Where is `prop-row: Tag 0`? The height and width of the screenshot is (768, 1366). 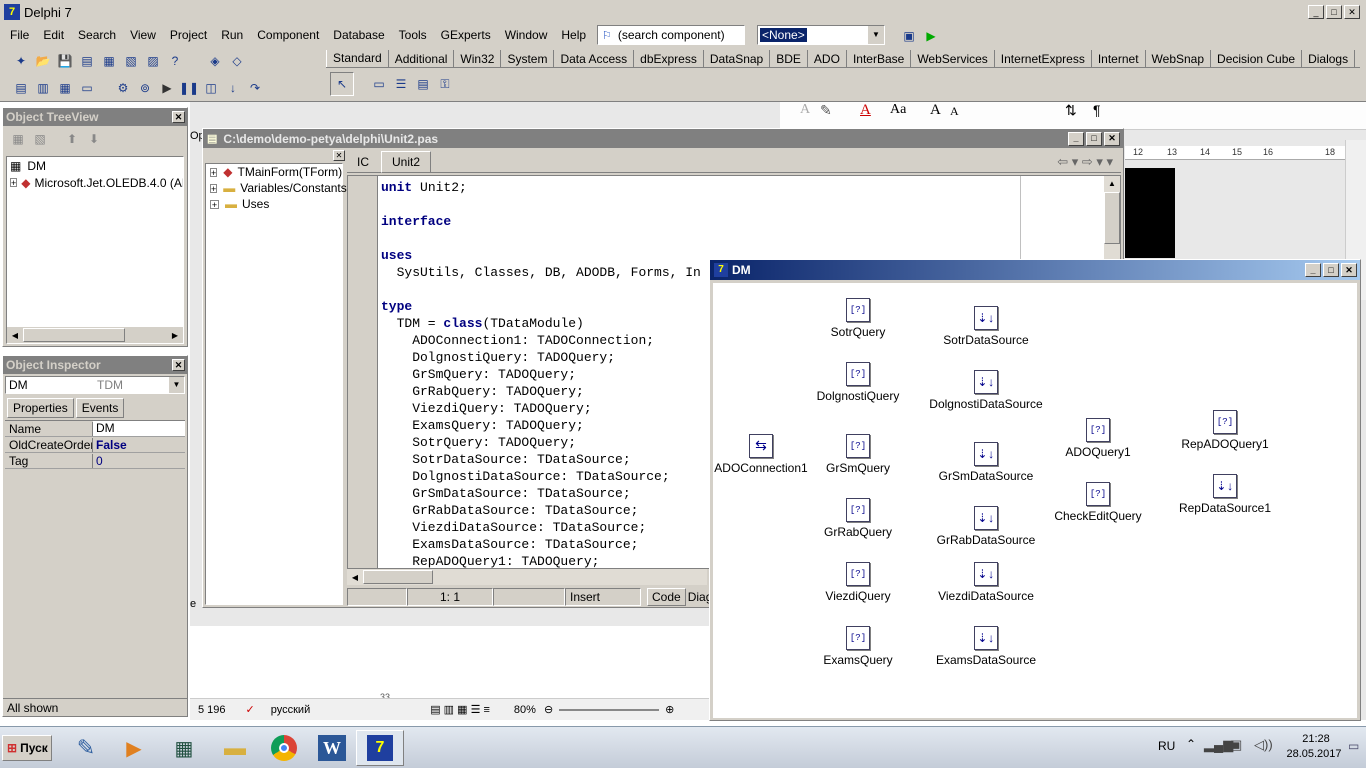 prop-row: Tag 0 is located at coordinates (95, 461).